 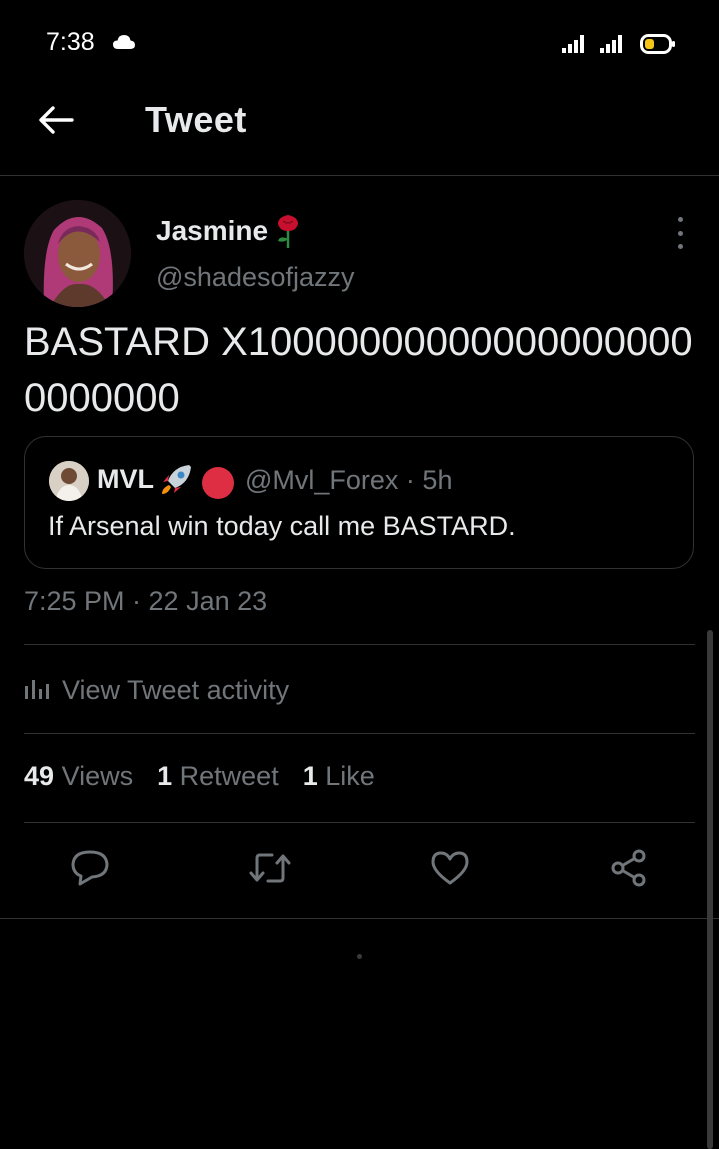 What do you see at coordinates (124, 44) in the screenshot?
I see `cloud-icon` at bounding box center [124, 44].